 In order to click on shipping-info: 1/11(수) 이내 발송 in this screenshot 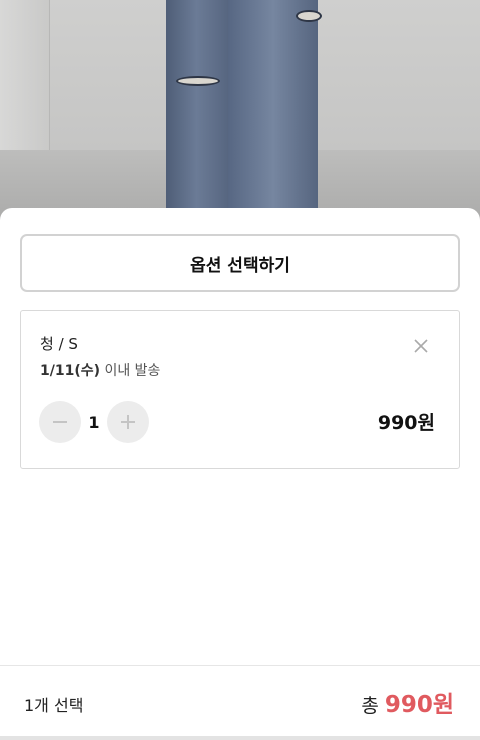, I will do `click(100, 370)`.